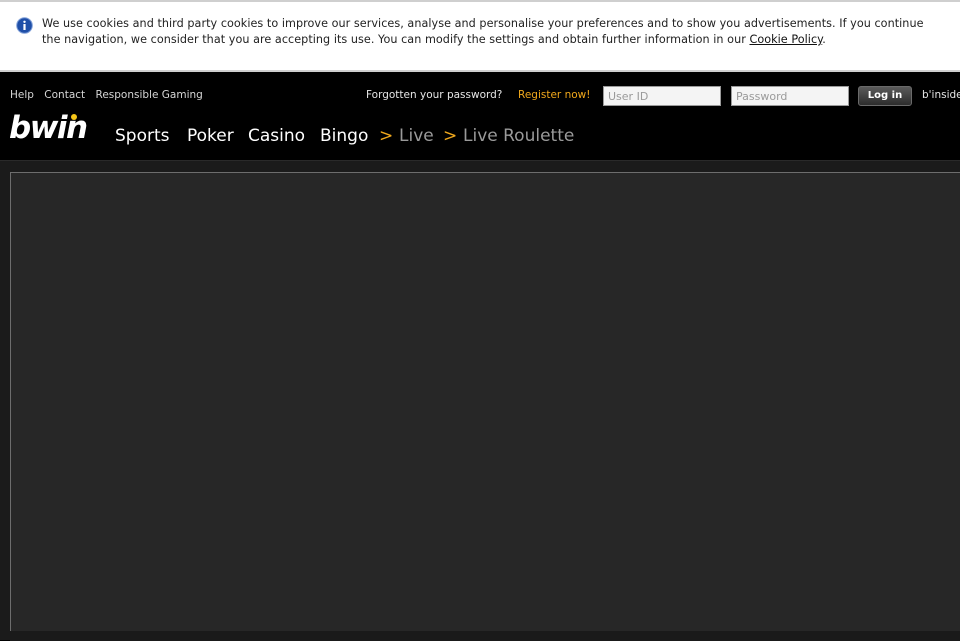  Describe the element at coordinates (24, 25) in the screenshot. I see `info-icon` at that location.